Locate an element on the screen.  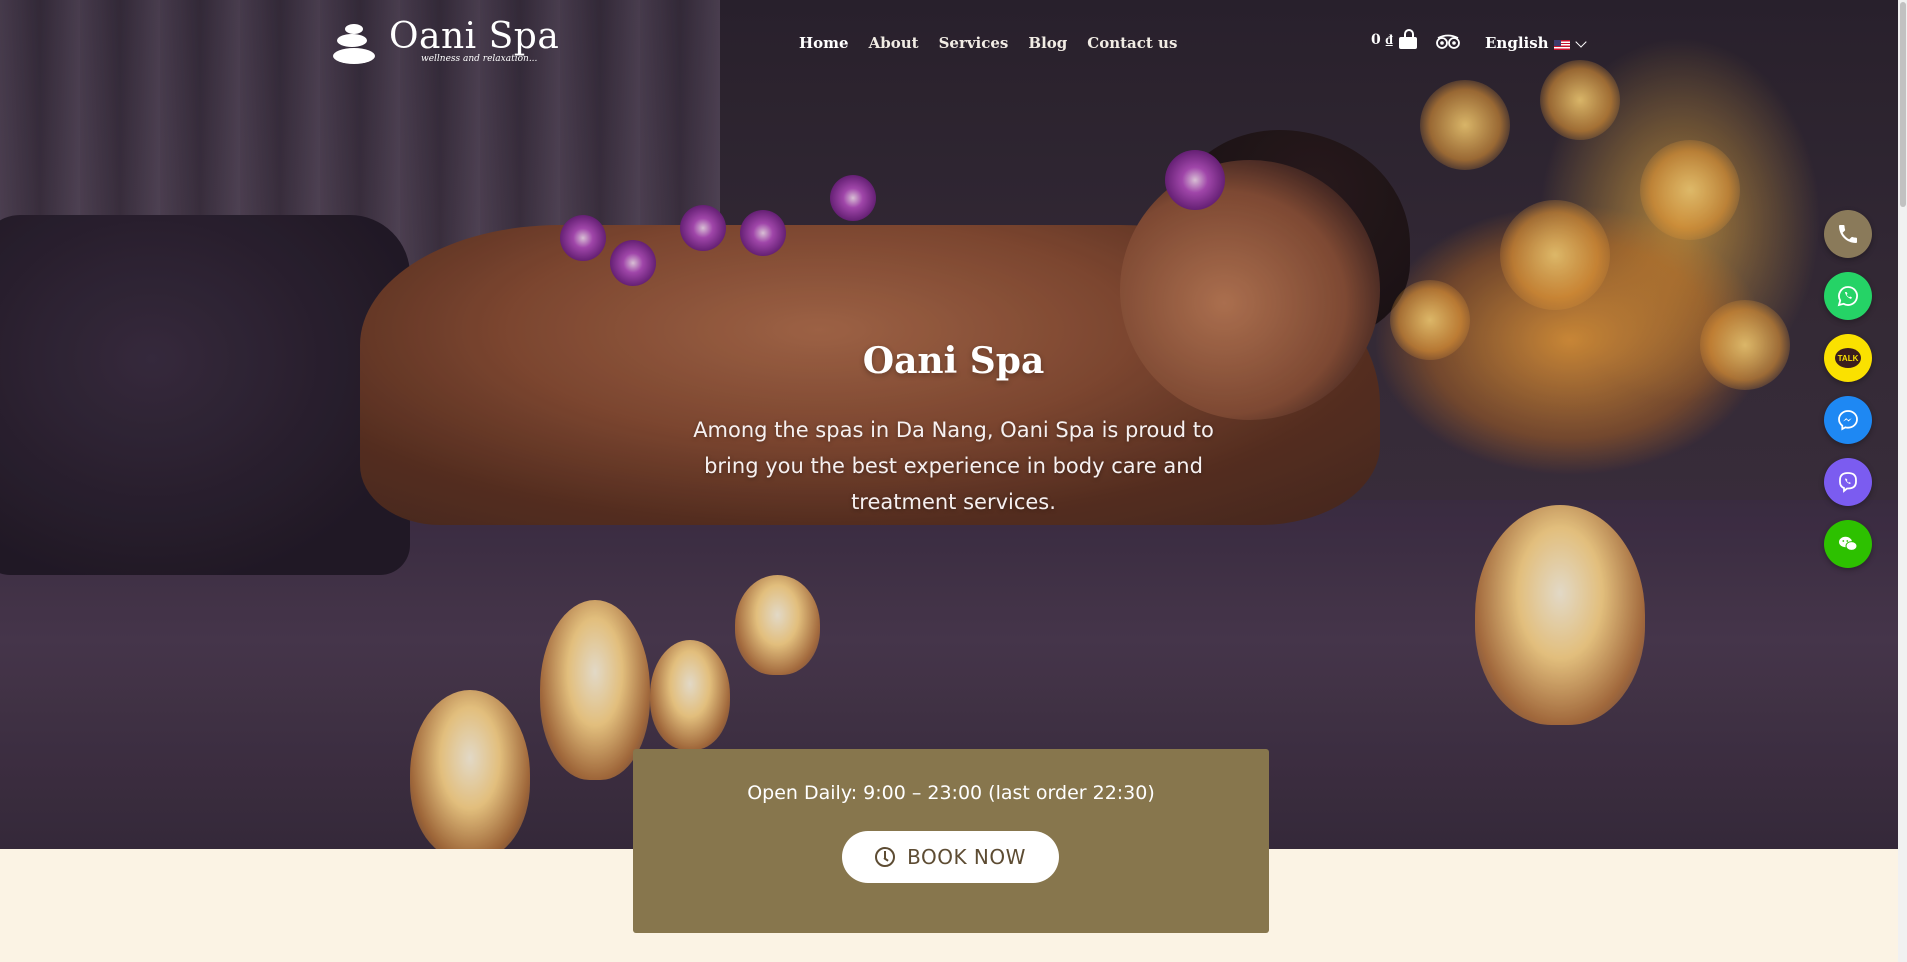
tripadvisor-icon is located at coordinates (1448, 42).